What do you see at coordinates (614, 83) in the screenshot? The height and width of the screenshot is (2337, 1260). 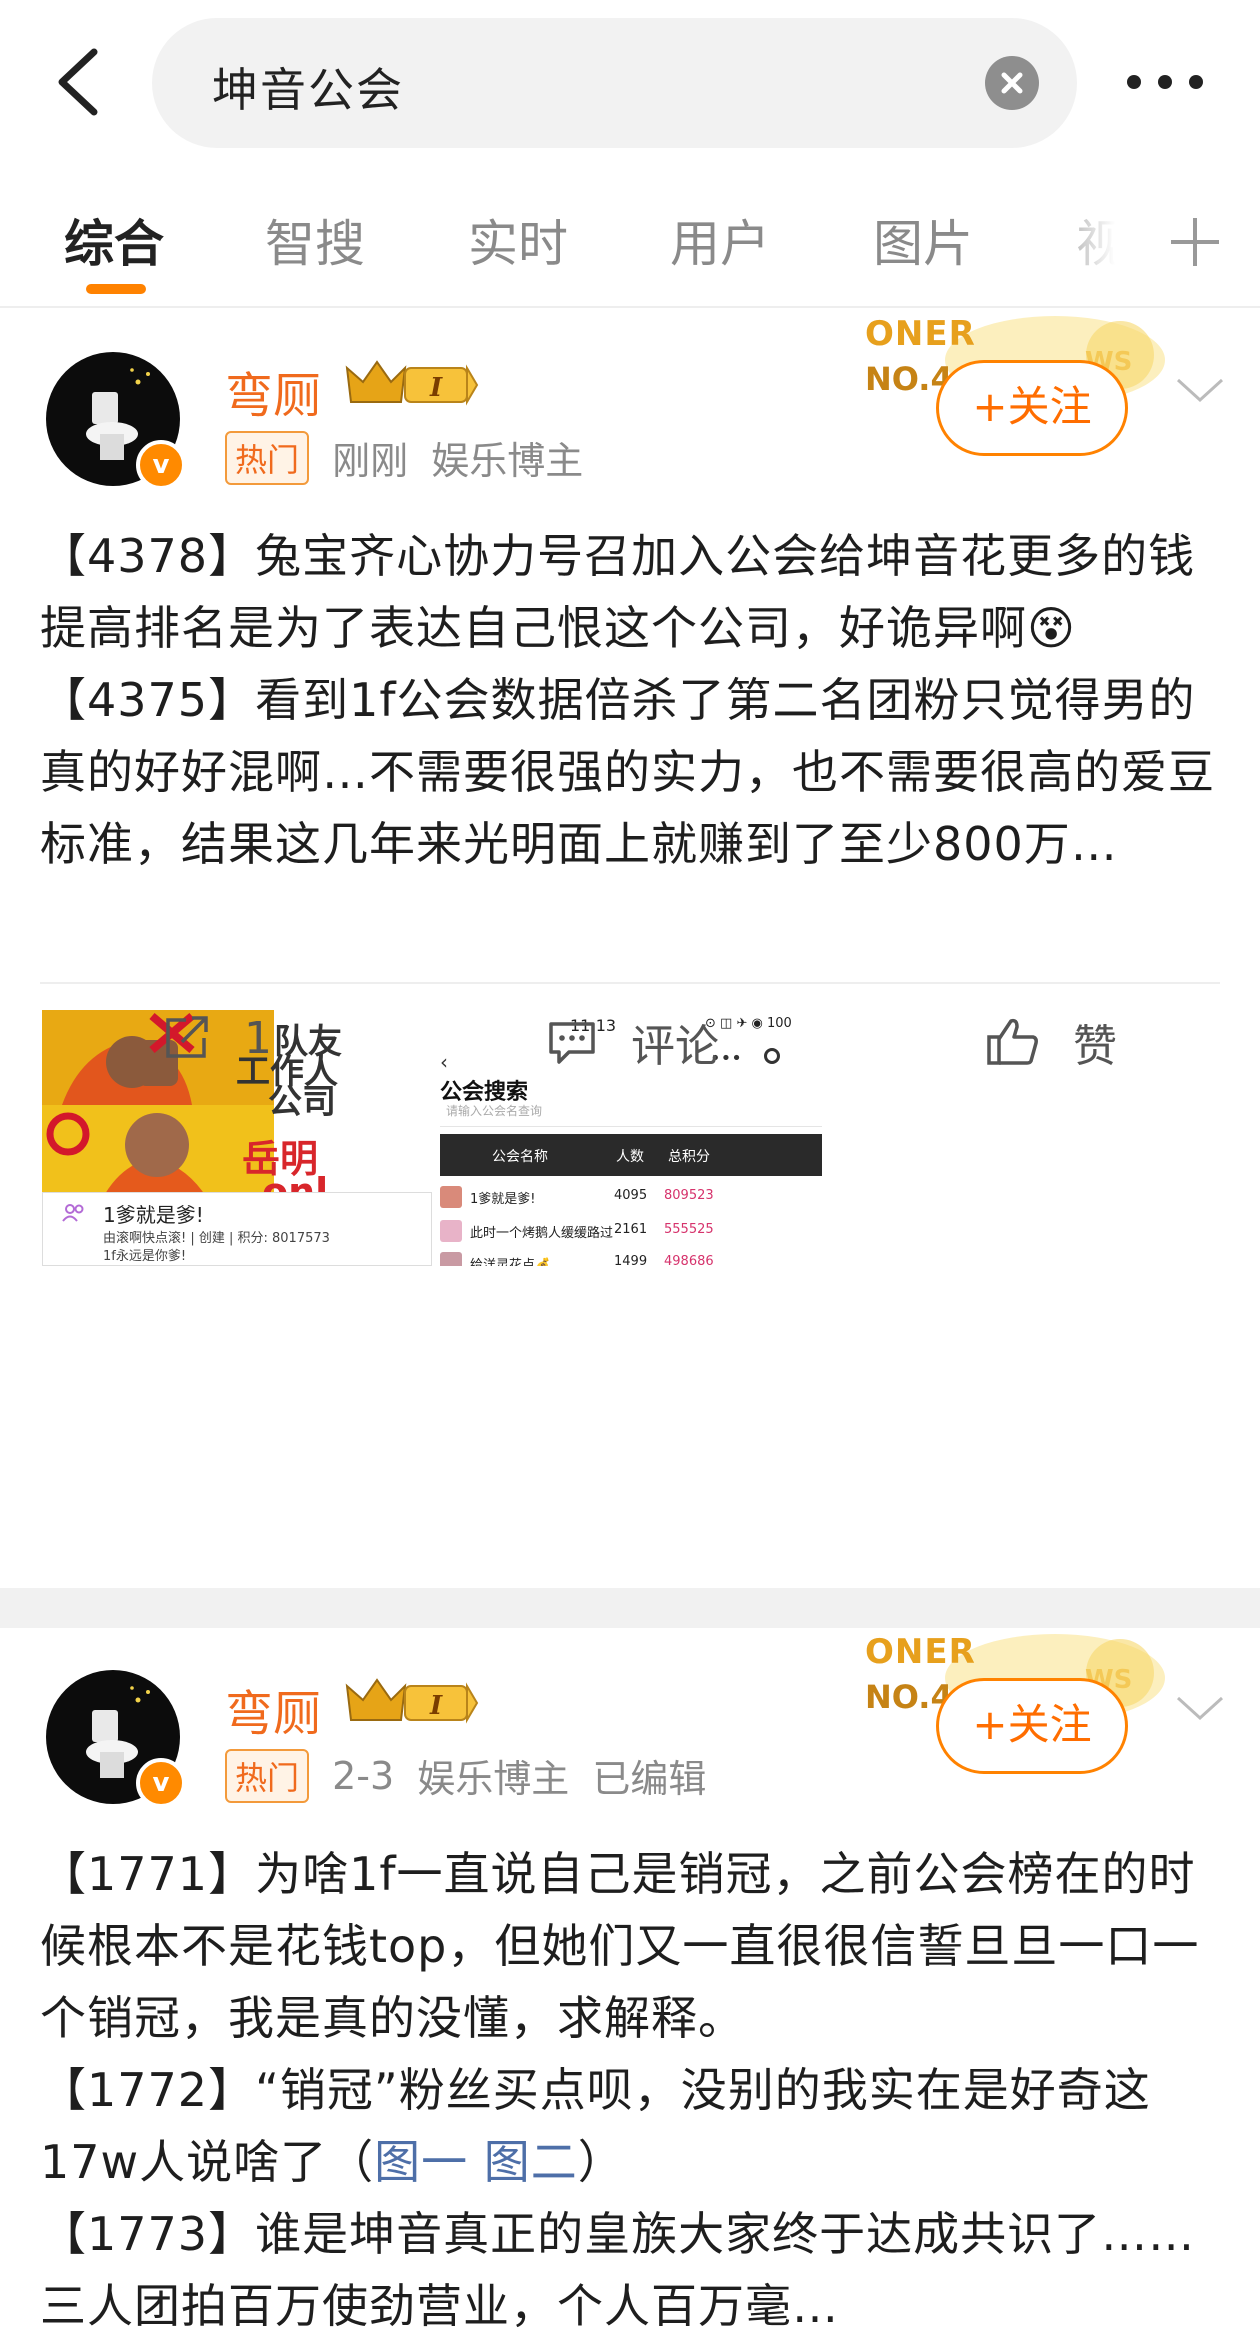 I see `search-input: 坤音公会` at bounding box center [614, 83].